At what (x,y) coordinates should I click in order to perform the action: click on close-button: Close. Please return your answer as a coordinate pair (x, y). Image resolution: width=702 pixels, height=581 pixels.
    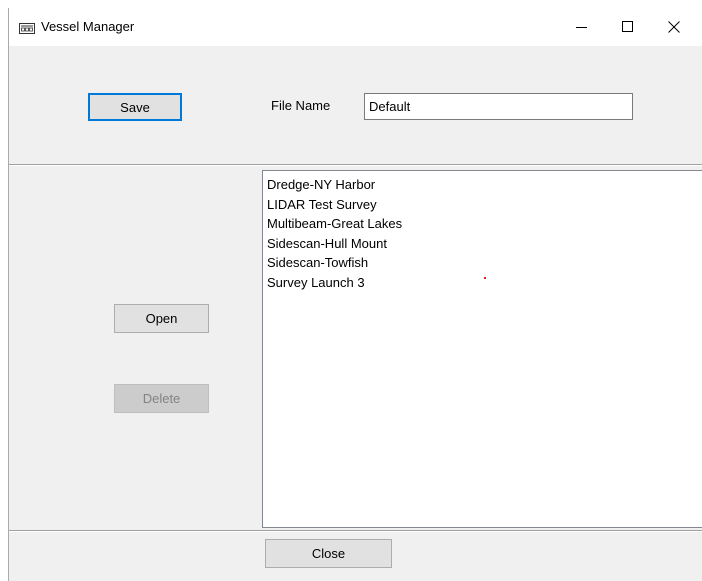
    Looking at the image, I should click on (328, 553).